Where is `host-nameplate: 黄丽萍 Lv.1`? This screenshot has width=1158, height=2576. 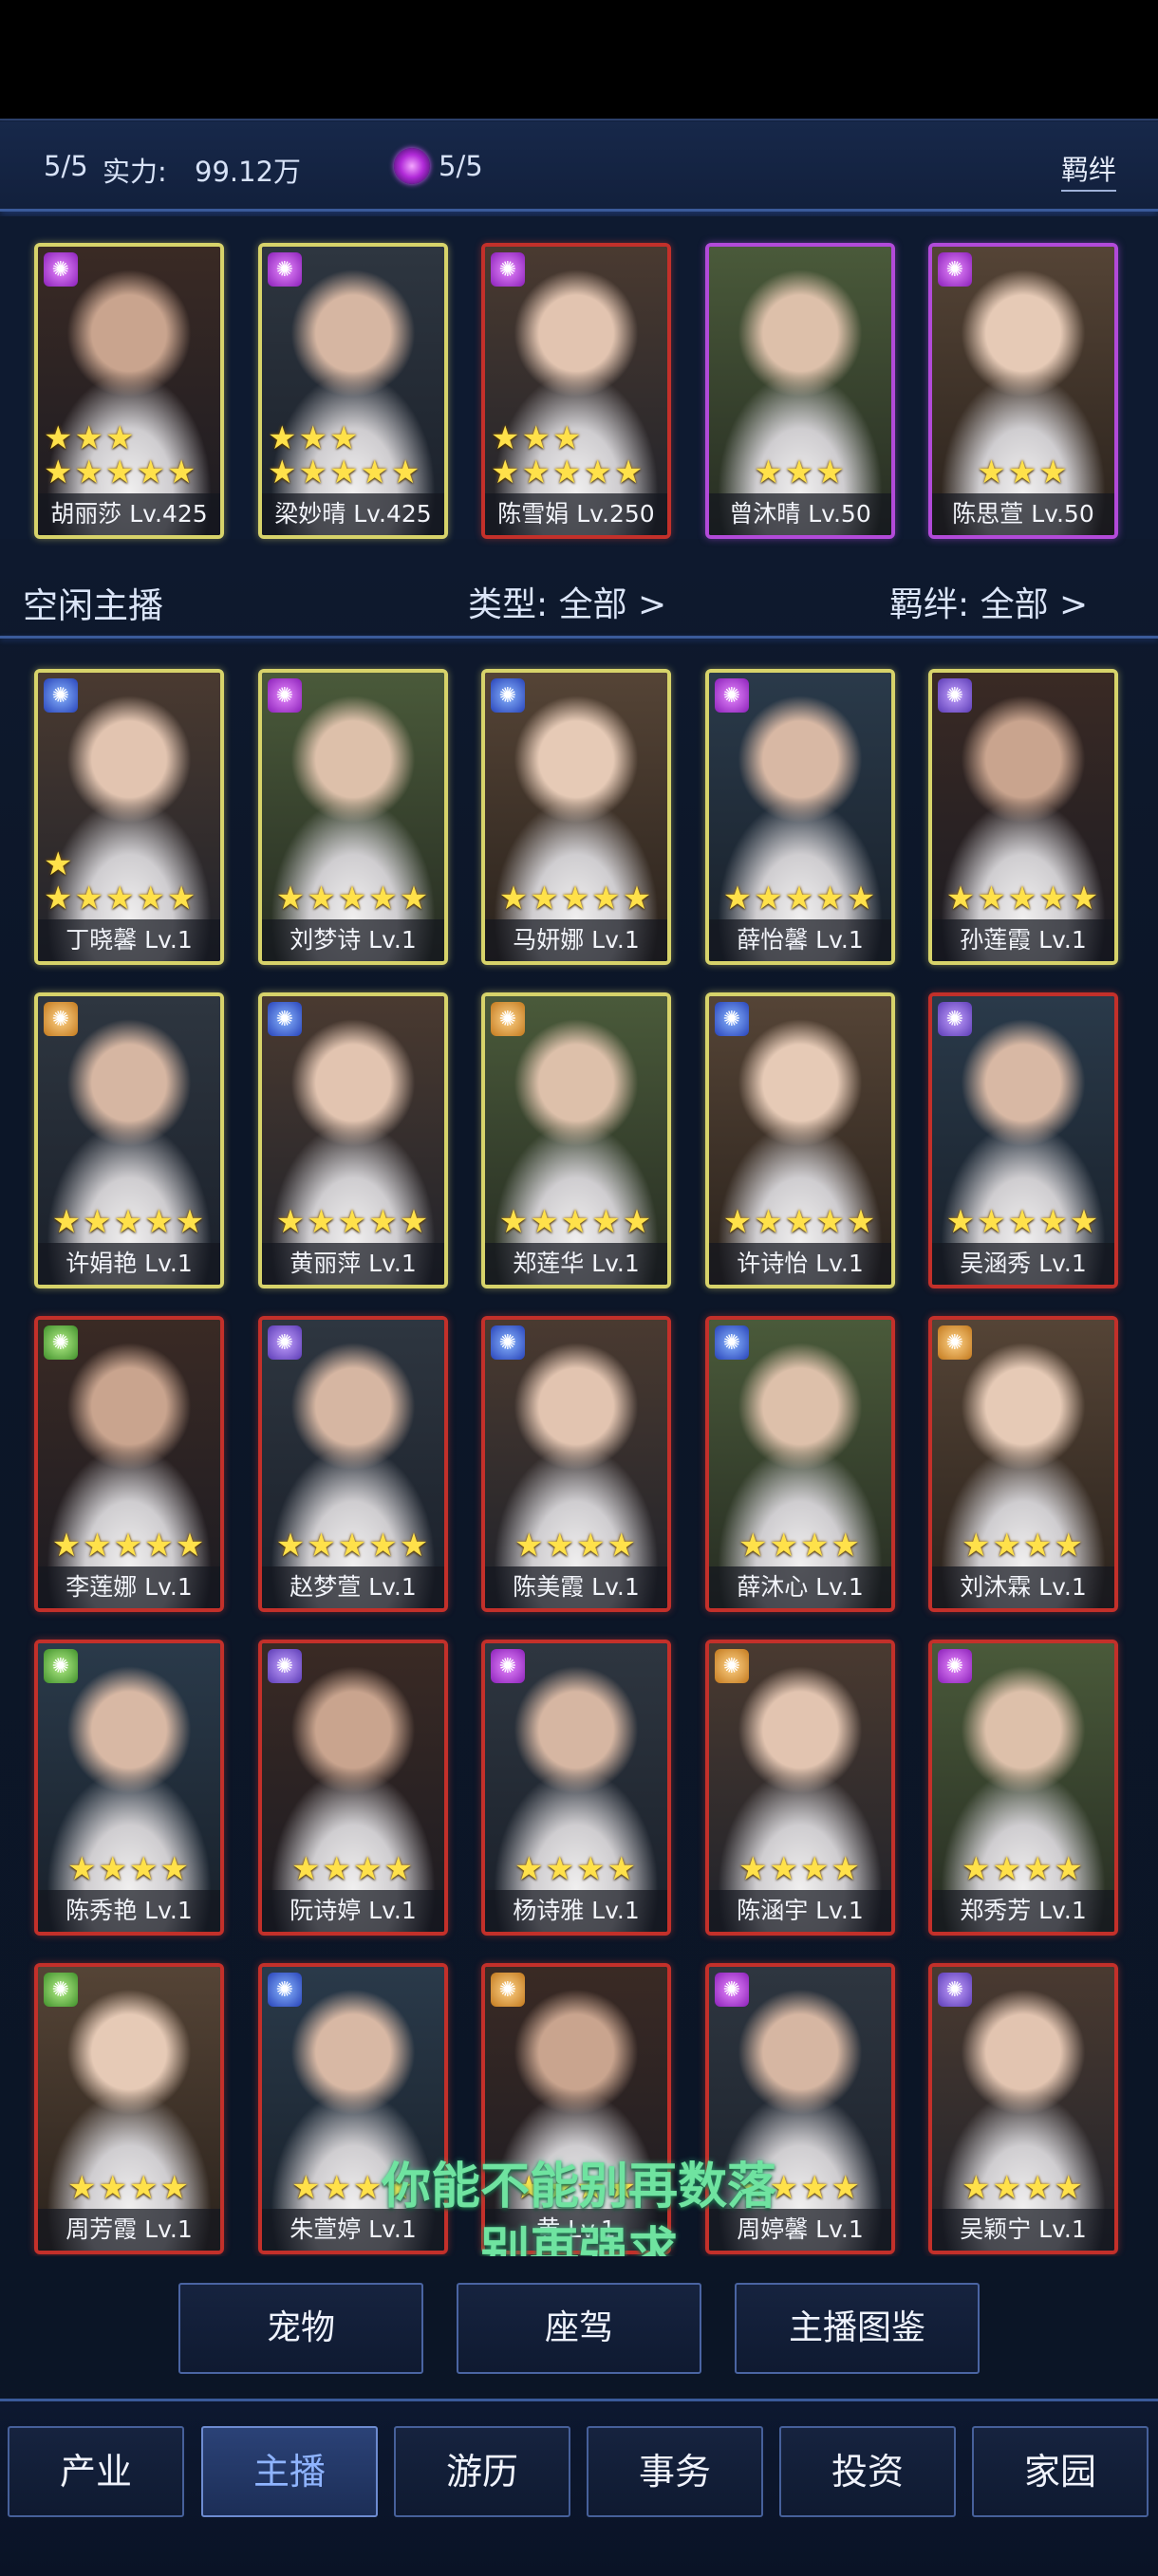
host-nameplate: 黄丽萍 Lv.1 is located at coordinates (353, 1264).